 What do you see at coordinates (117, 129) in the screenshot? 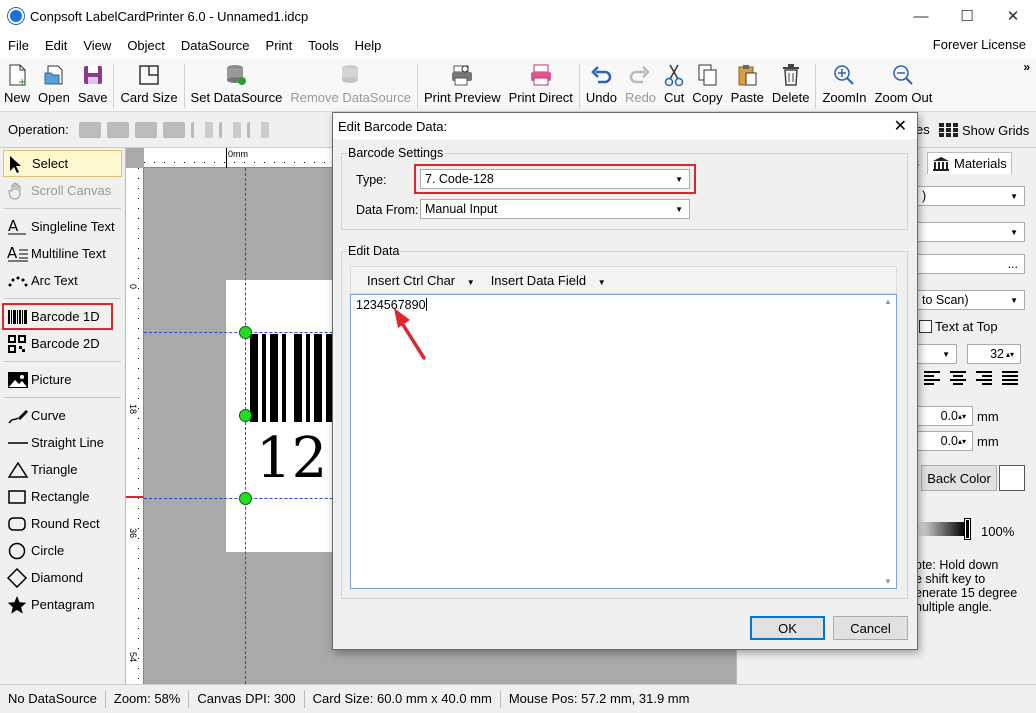
I see `bring-to-front-icon` at bounding box center [117, 129].